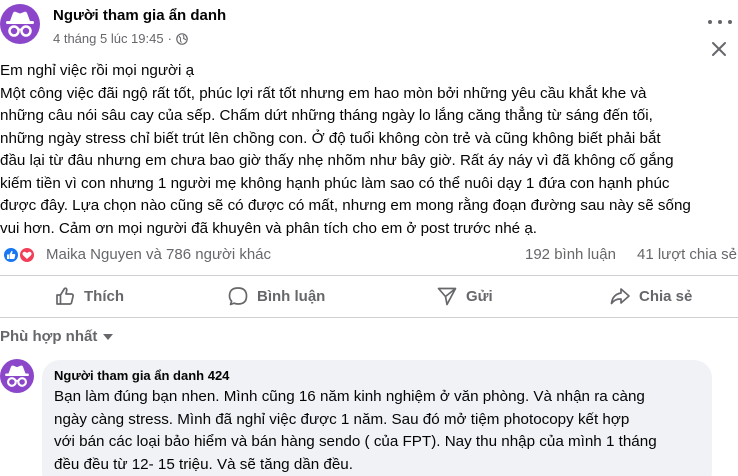 This screenshot has width=738, height=476. What do you see at coordinates (666, 296) in the screenshot?
I see `share-button-label: Chia sẻ` at bounding box center [666, 296].